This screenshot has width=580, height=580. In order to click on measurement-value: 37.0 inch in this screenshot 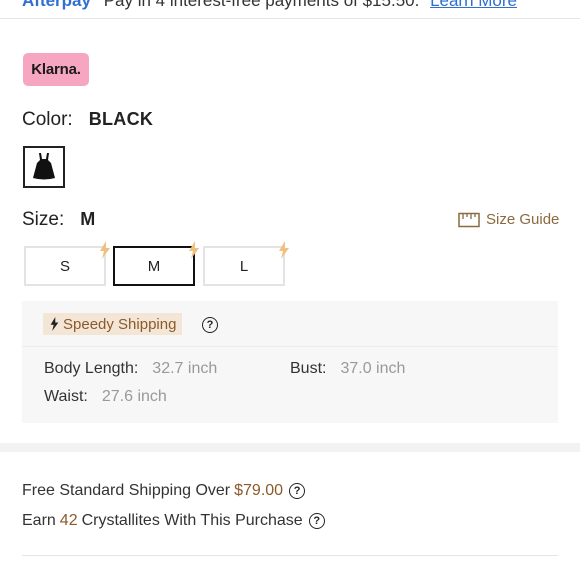, I will do `click(373, 368)`.